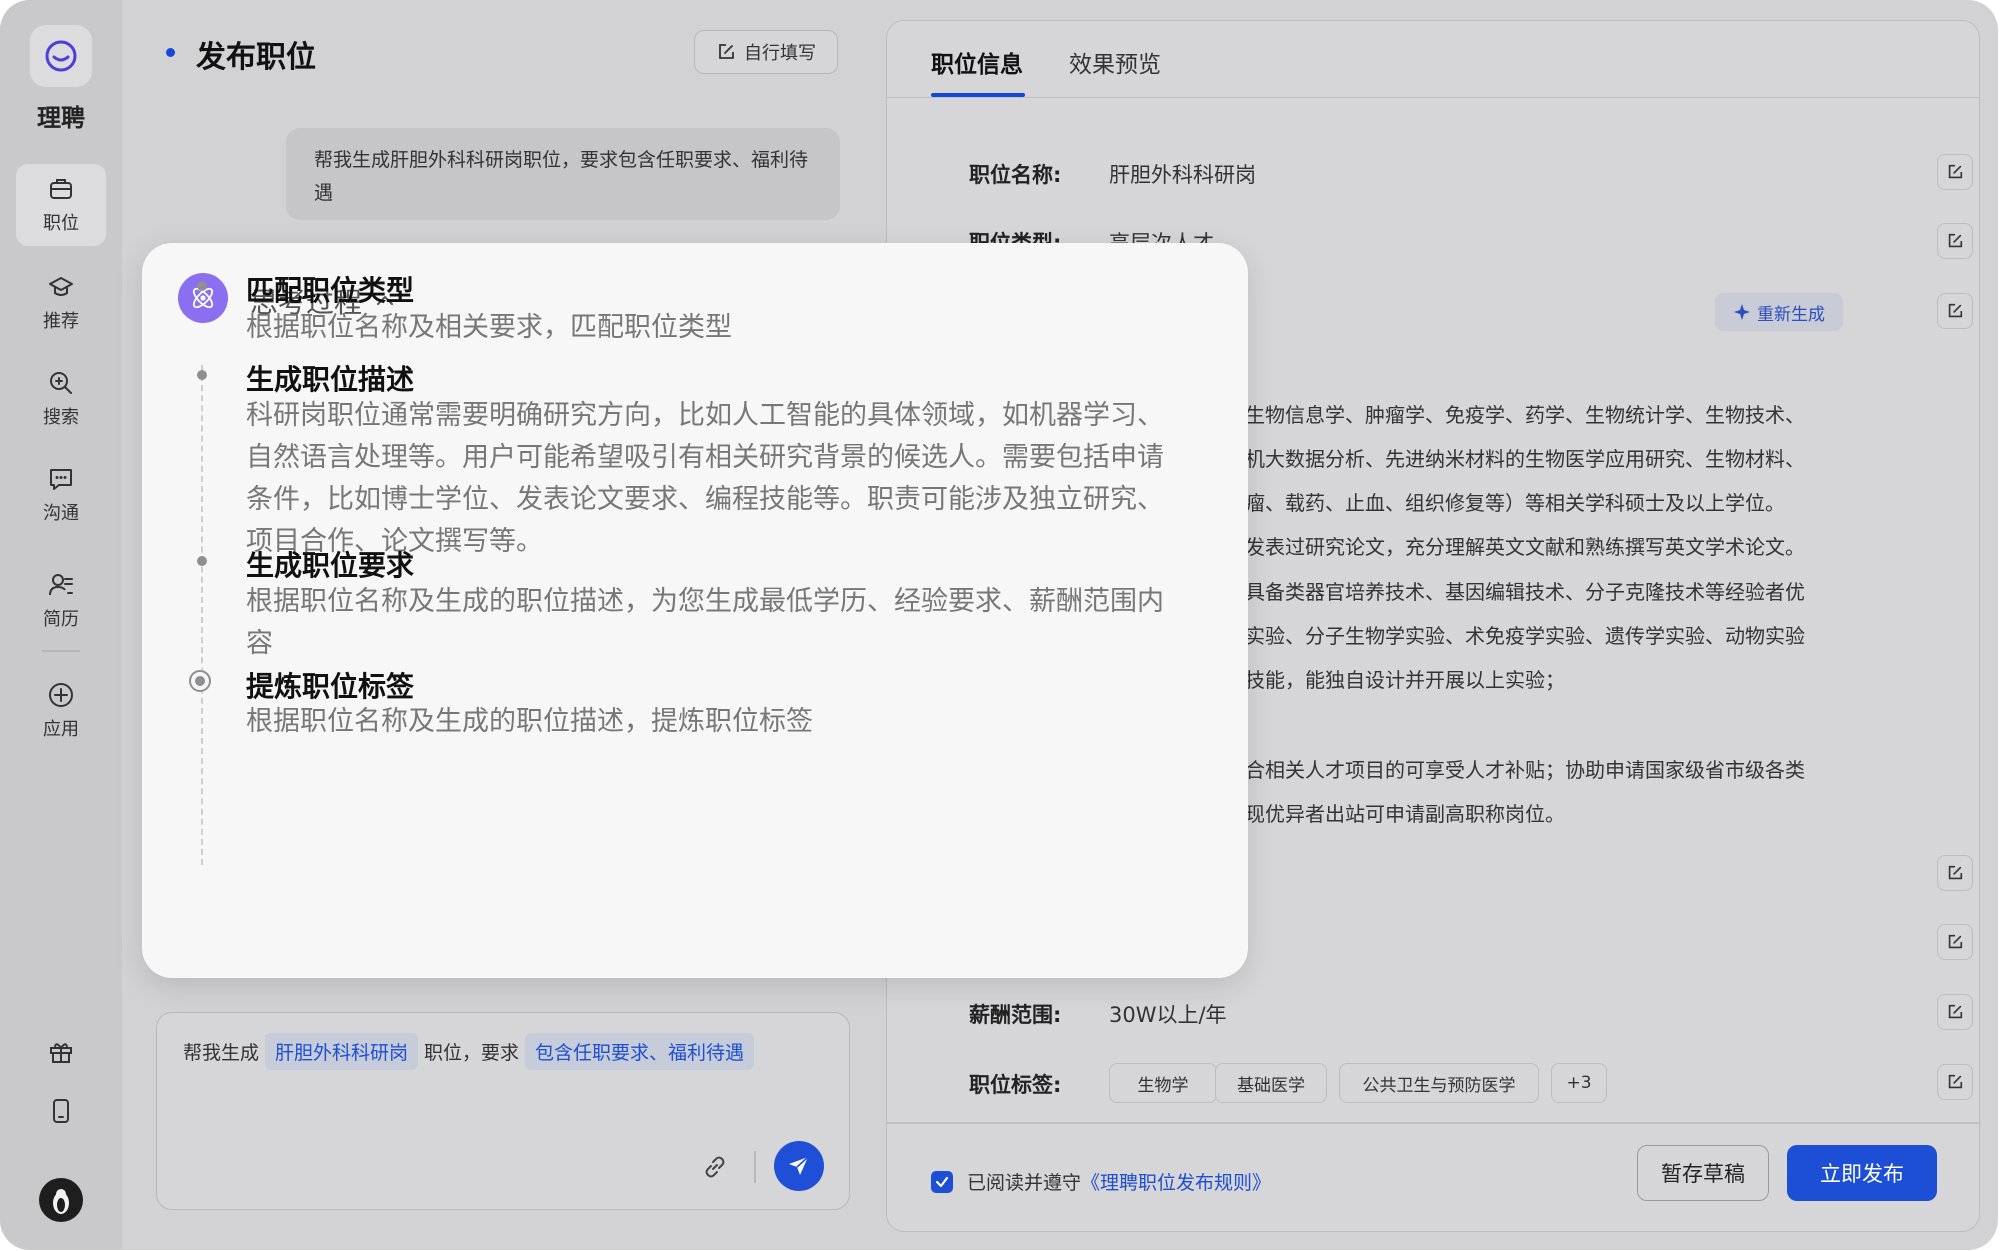  Describe the element at coordinates (200, 681) in the screenshot. I see `current-step-marker` at that location.